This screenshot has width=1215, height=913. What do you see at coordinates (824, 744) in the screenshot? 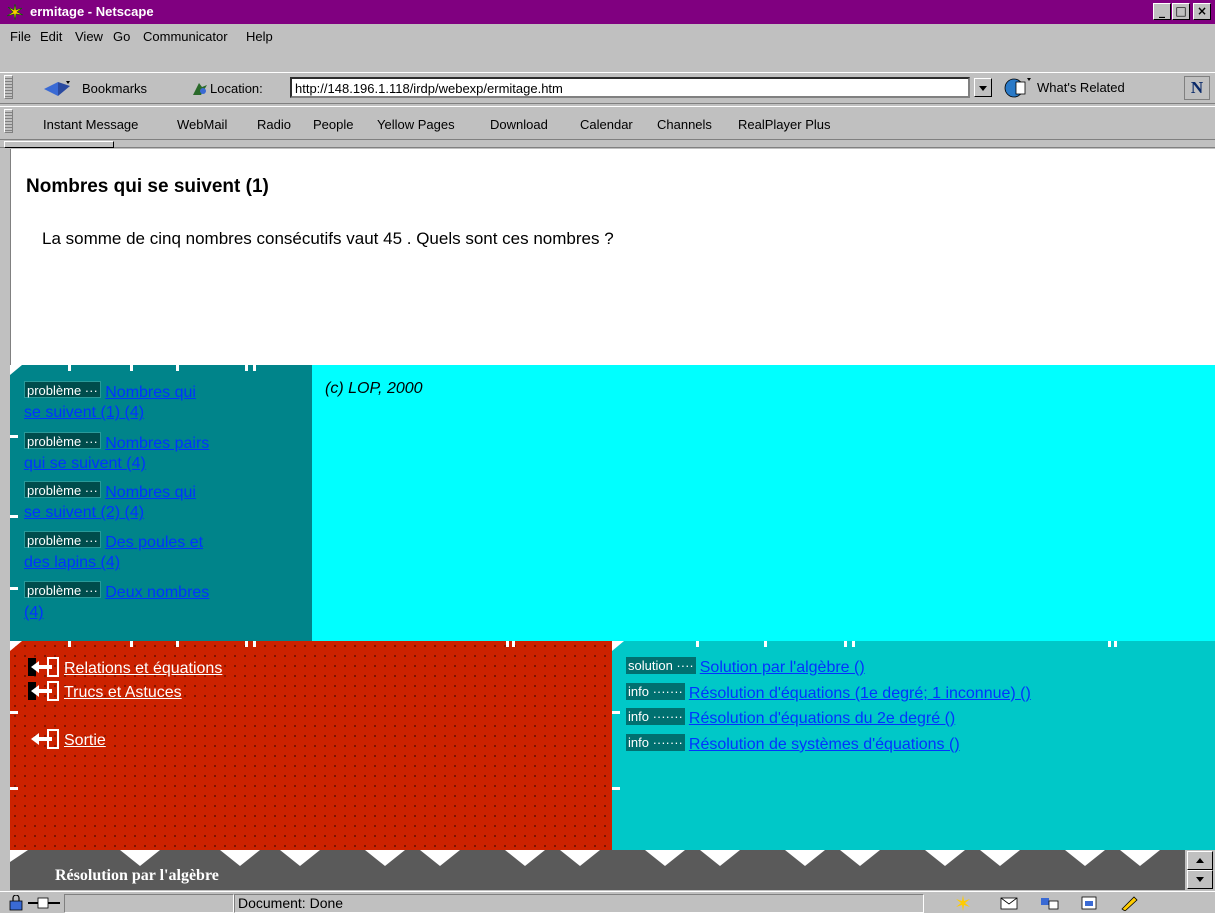
I see `resource-link: Résolution de systèmes d'équations ()` at bounding box center [824, 744].